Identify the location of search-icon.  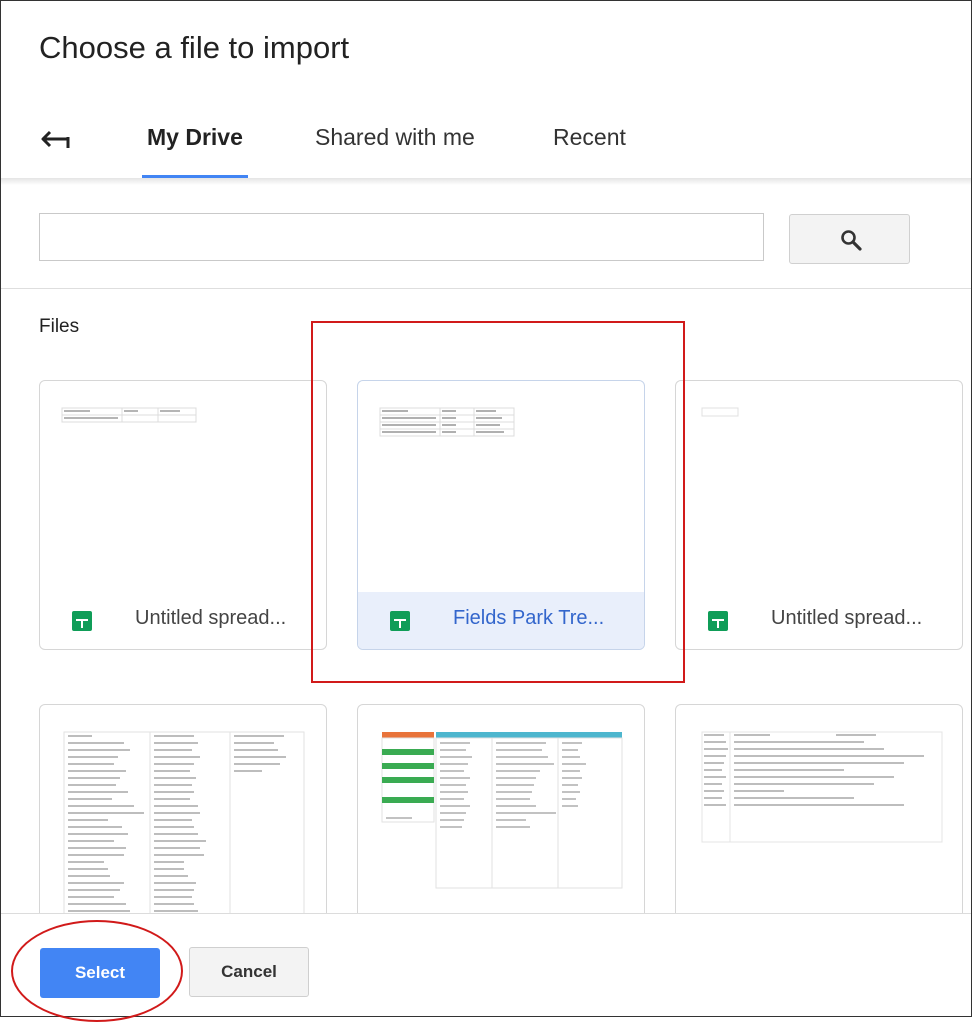
(851, 240).